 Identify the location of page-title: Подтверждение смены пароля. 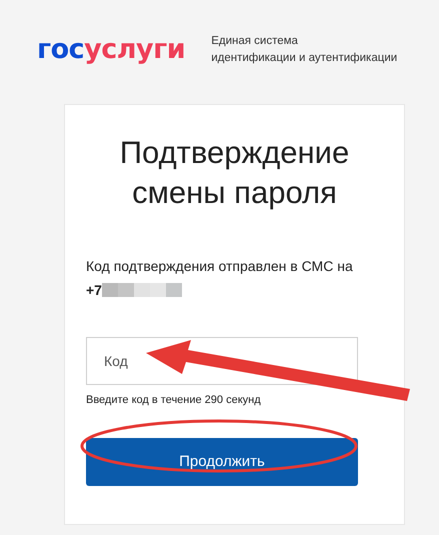
(234, 173).